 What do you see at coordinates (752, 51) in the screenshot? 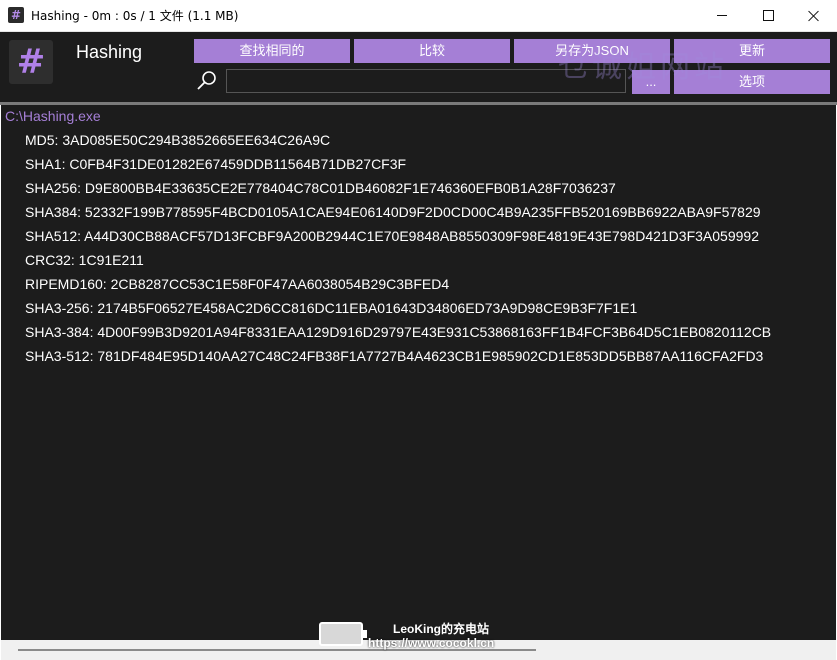
I see `update-button: 更新` at bounding box center [752, 51].